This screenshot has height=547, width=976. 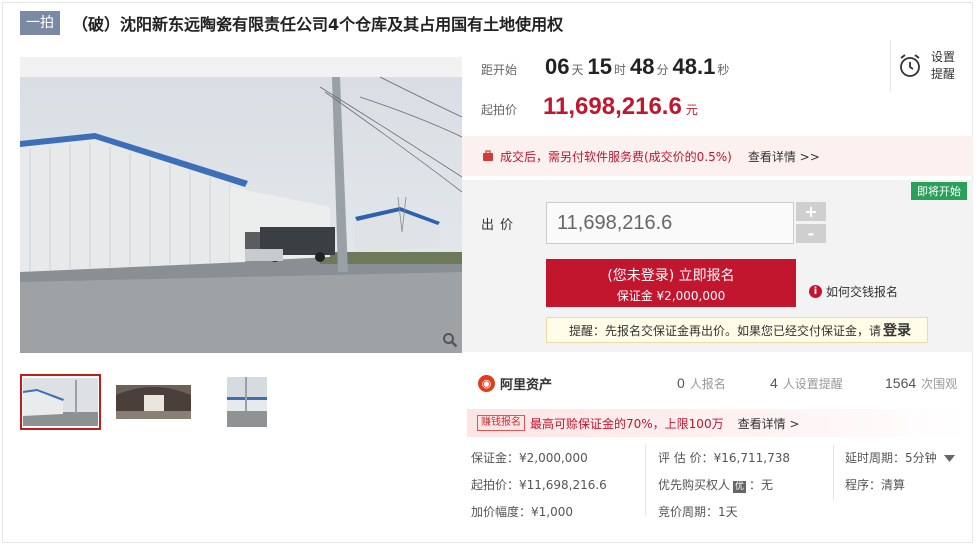 I want to click on title-row: 一拍 （破）沈阳新东远陶瓷有限责任公司4个仓库及其占用国有土地使用权, so click(x=291, y=23).